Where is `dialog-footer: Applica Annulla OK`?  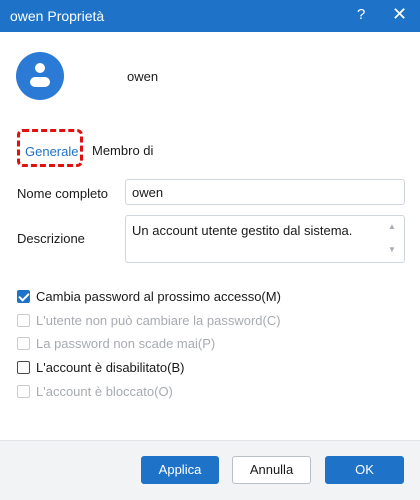
dialog-footer: Applica Annulla OK is located at coordinates (210, 470).